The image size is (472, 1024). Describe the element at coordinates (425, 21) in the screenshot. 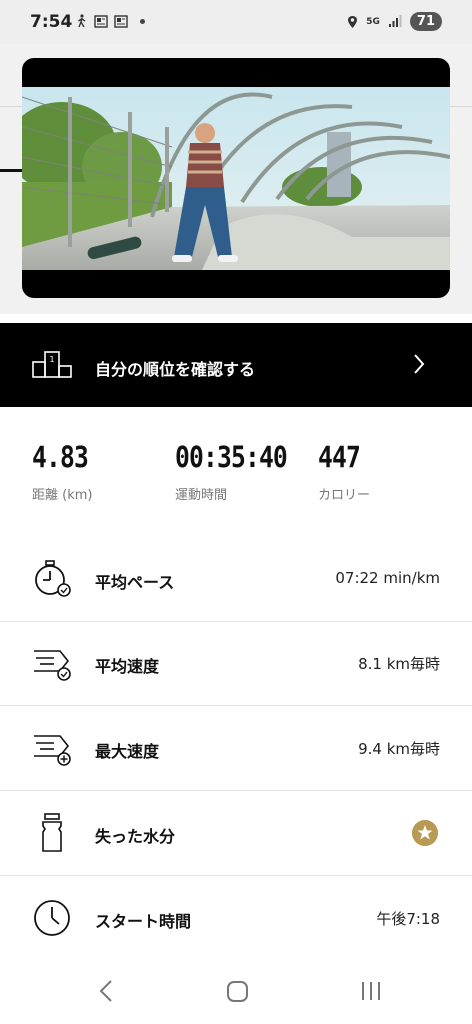

I see `battery-indicator: 71` at that location.